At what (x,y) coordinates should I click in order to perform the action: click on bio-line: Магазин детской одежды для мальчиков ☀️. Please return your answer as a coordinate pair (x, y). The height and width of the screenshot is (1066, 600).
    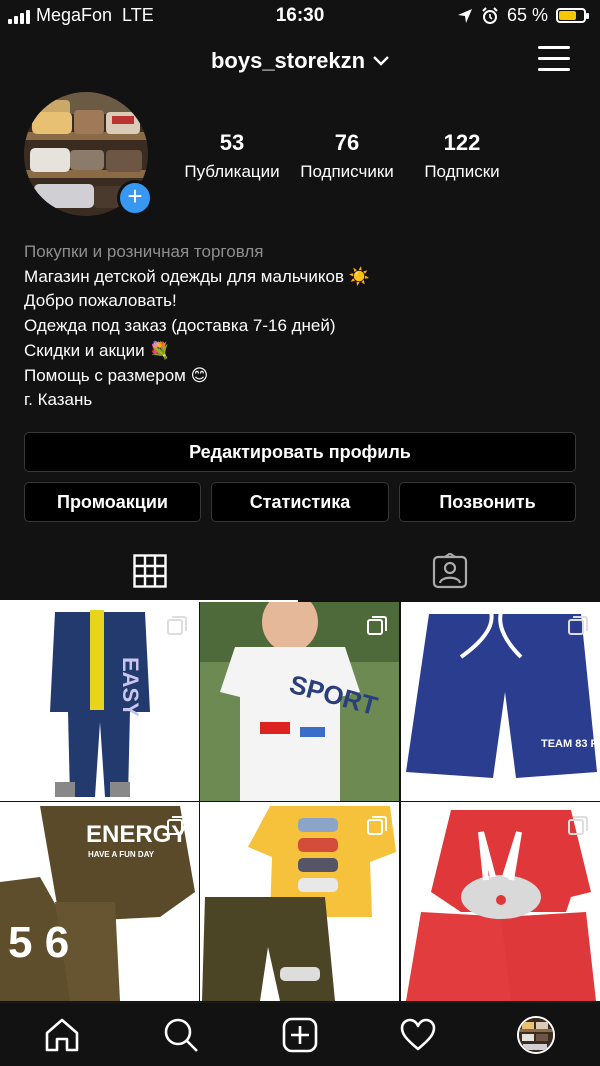
    Looking at the image, I should click on (197, 276).